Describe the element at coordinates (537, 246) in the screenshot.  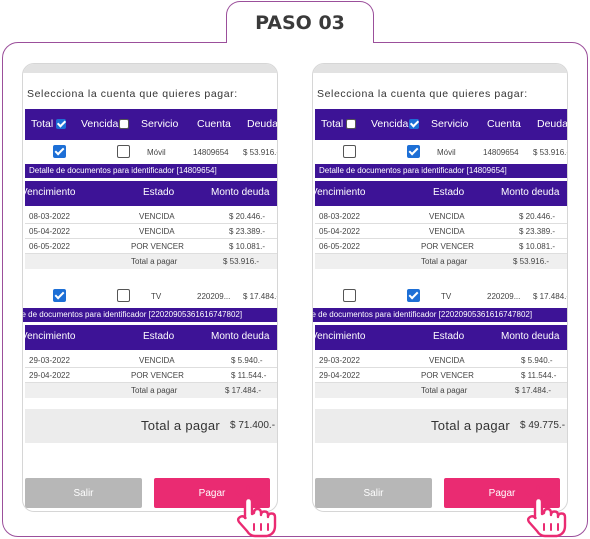
I see `row-amount: $ 10.081.-` at that location.